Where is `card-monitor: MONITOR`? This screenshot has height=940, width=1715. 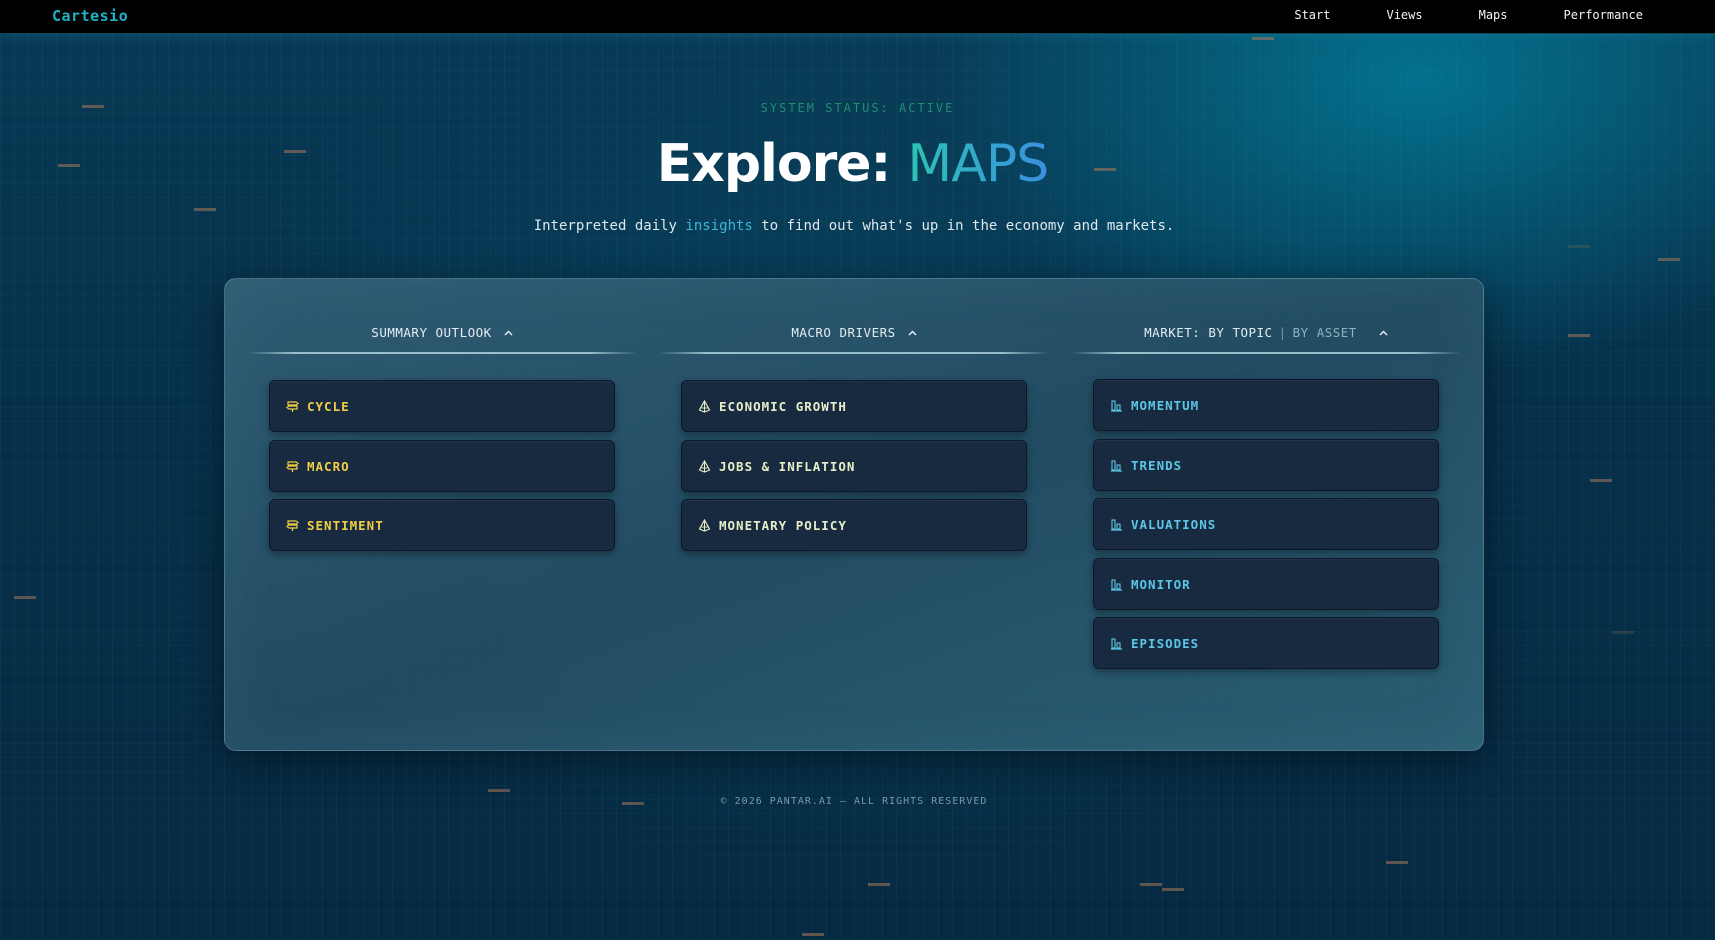
card-monitor: MONITOR is located at coordinates (1266, 584).